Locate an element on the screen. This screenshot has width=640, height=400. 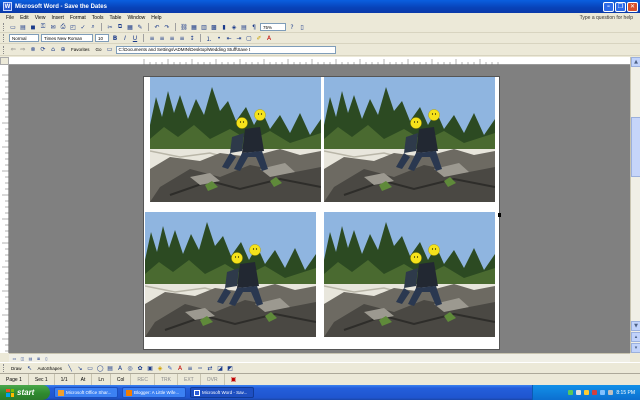
decrease-indent-icon: ⇤ is located at coordinates (229, 38).